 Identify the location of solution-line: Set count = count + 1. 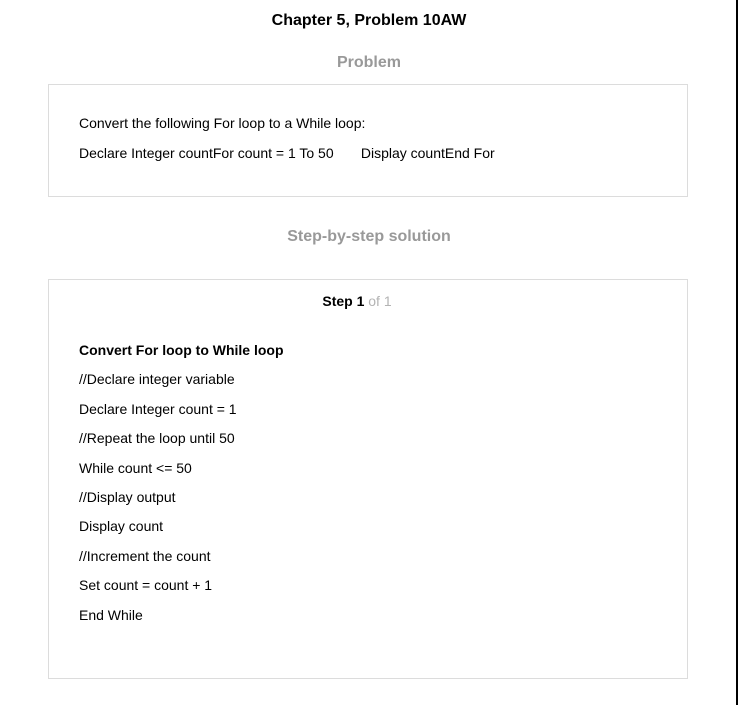
(146, 585).